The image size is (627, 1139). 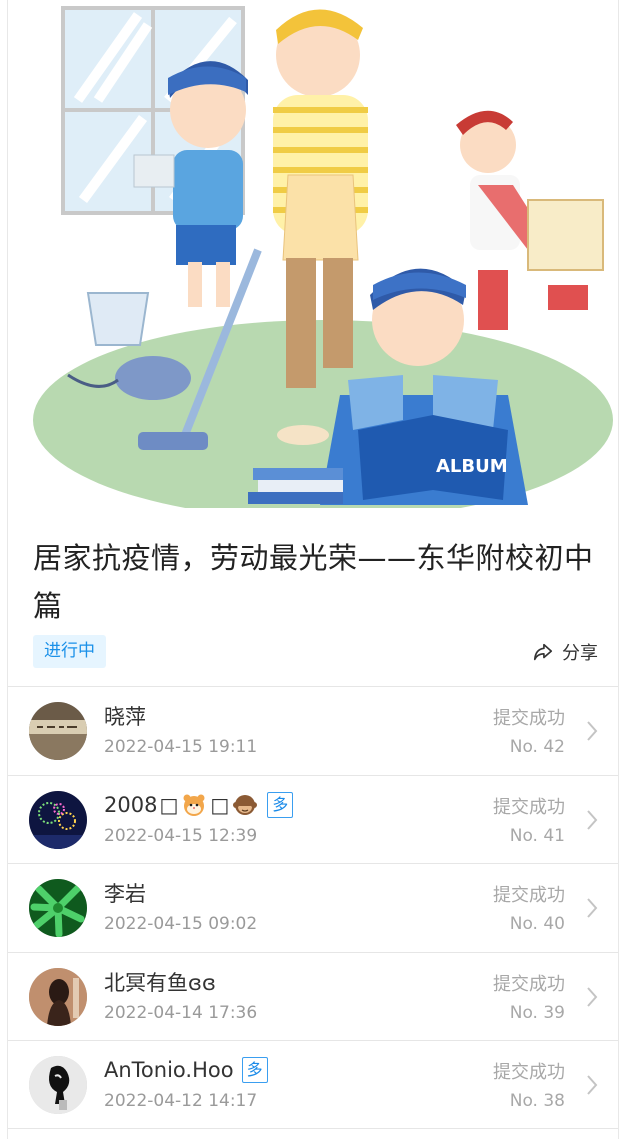 What do you see at coordinates (181, 924) in the screenshot?
I see `submit-time: 2022-04-15 09:02` at bounding box center [181, 924].